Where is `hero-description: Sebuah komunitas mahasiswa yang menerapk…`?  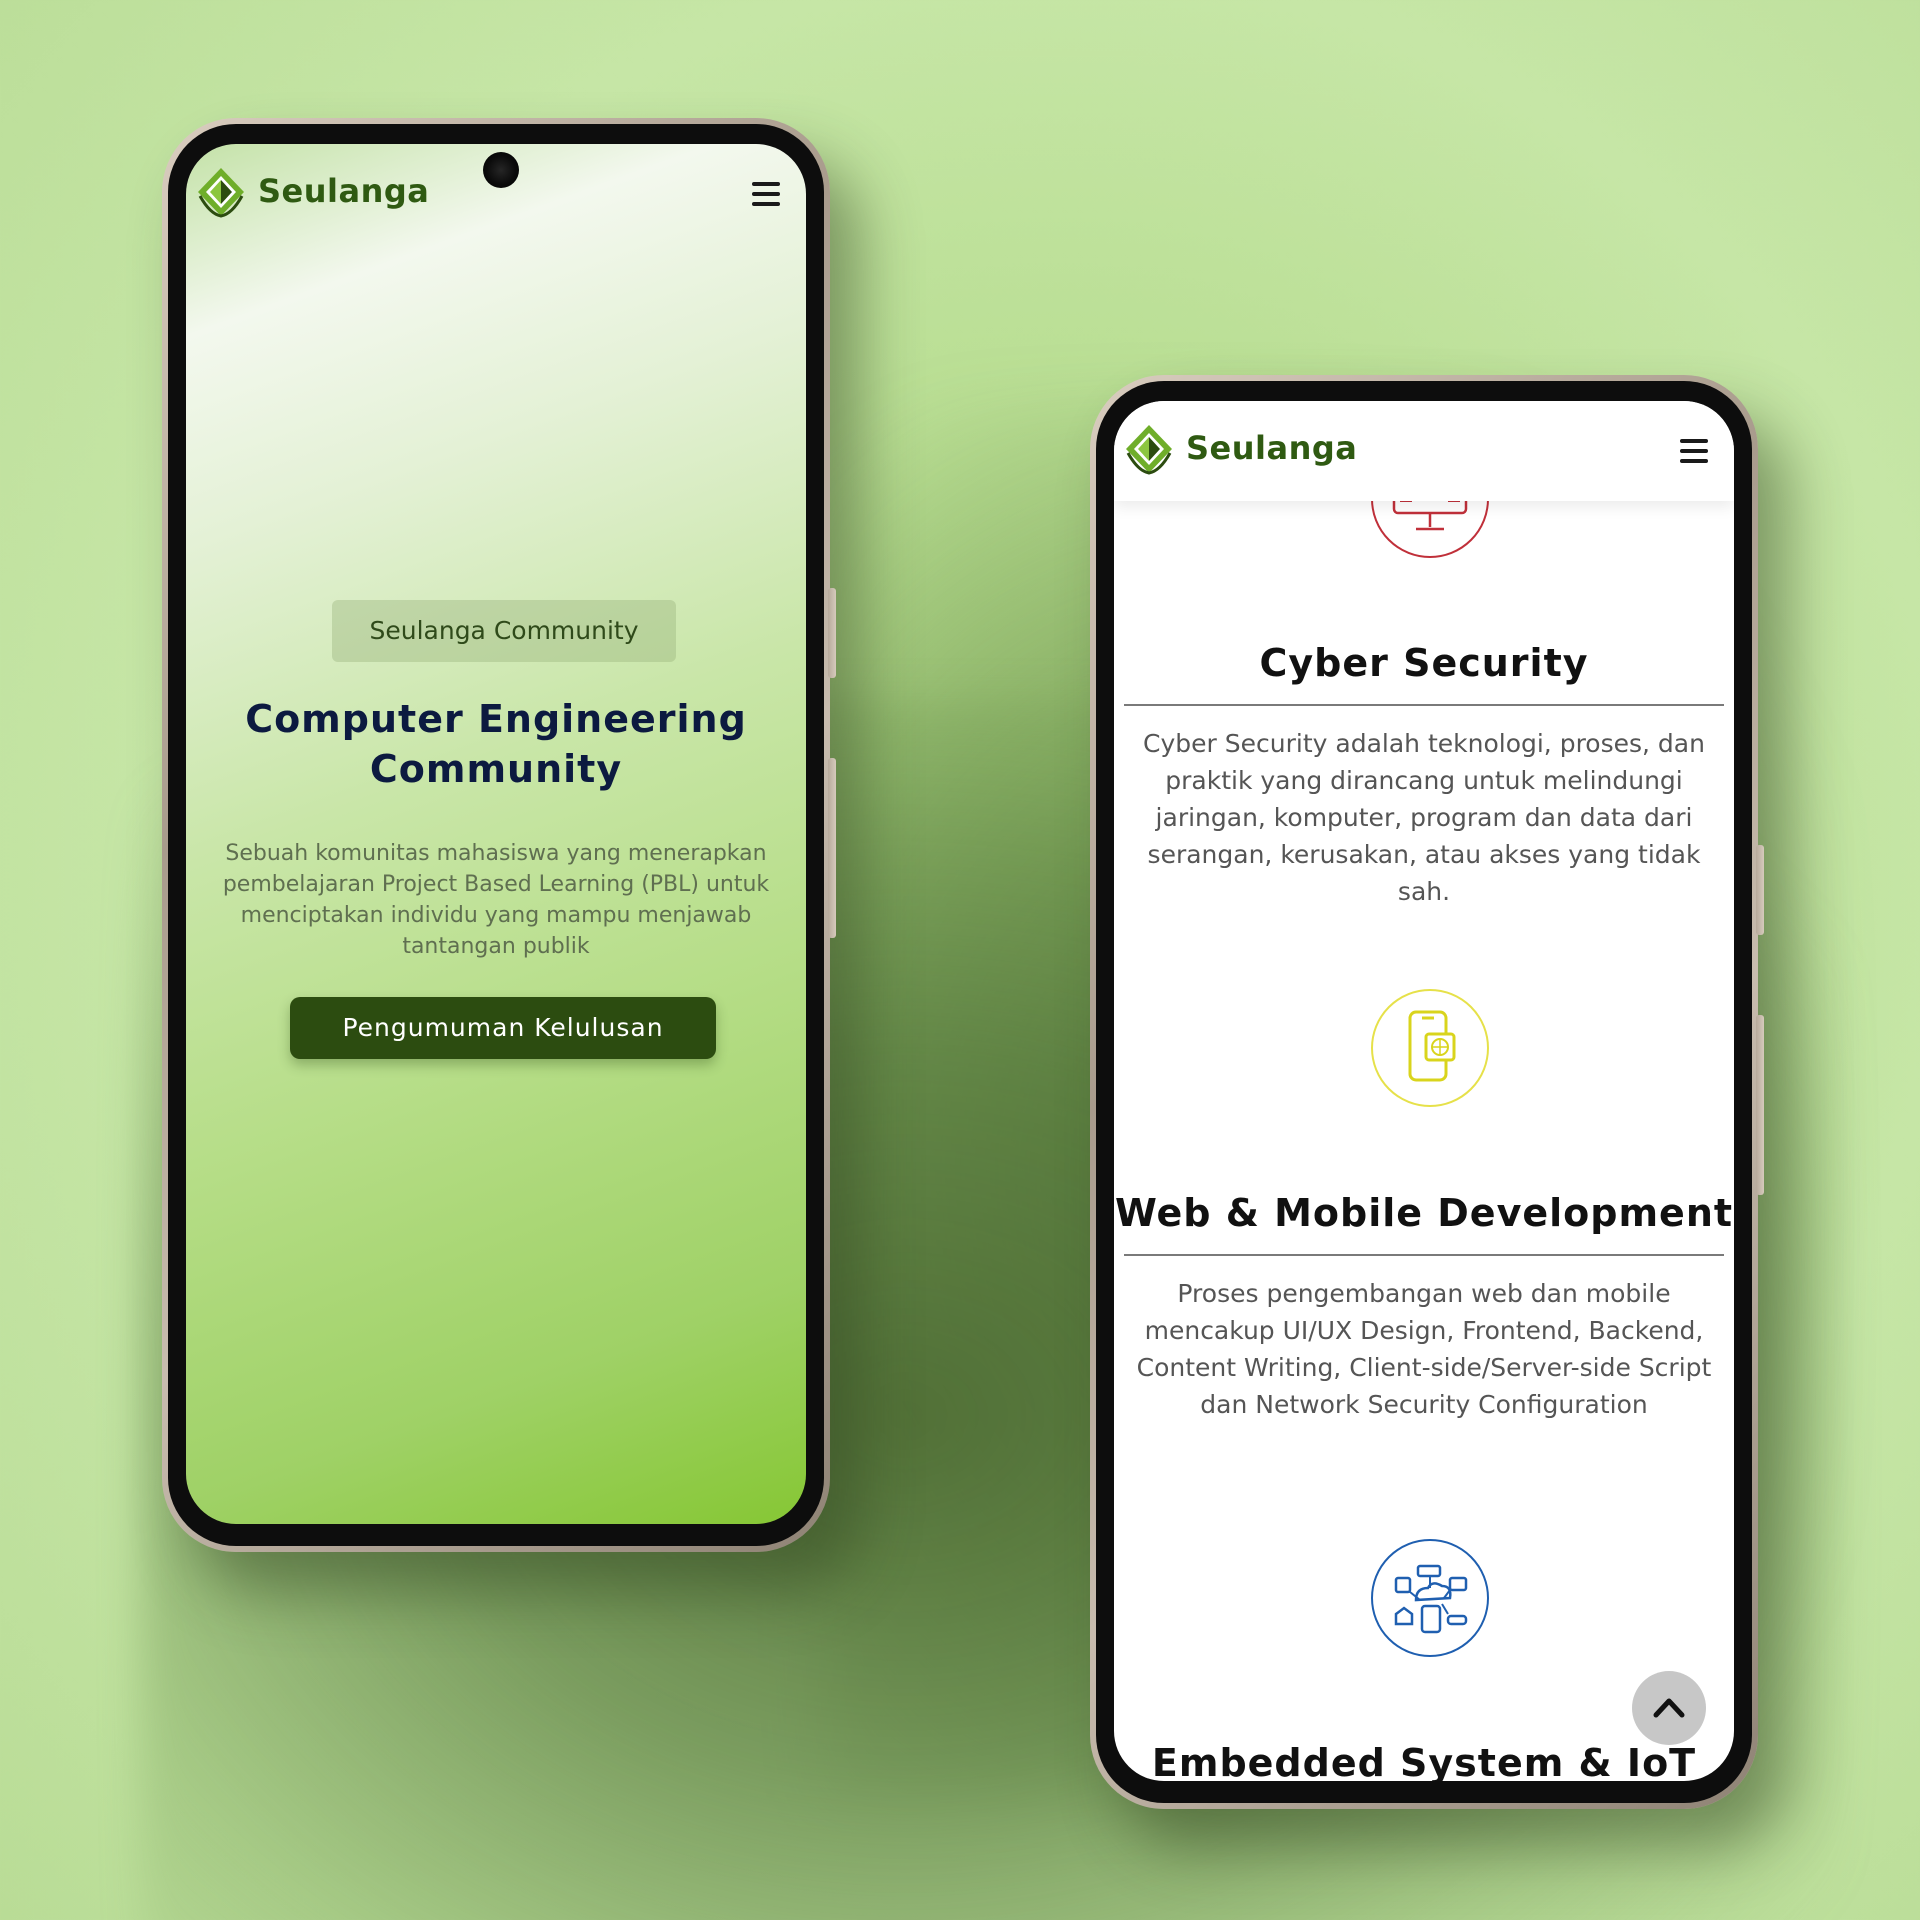
hero-description: Sebuah komunitas mahasiswa yang menerapk… is located at coordinates (496, 900).